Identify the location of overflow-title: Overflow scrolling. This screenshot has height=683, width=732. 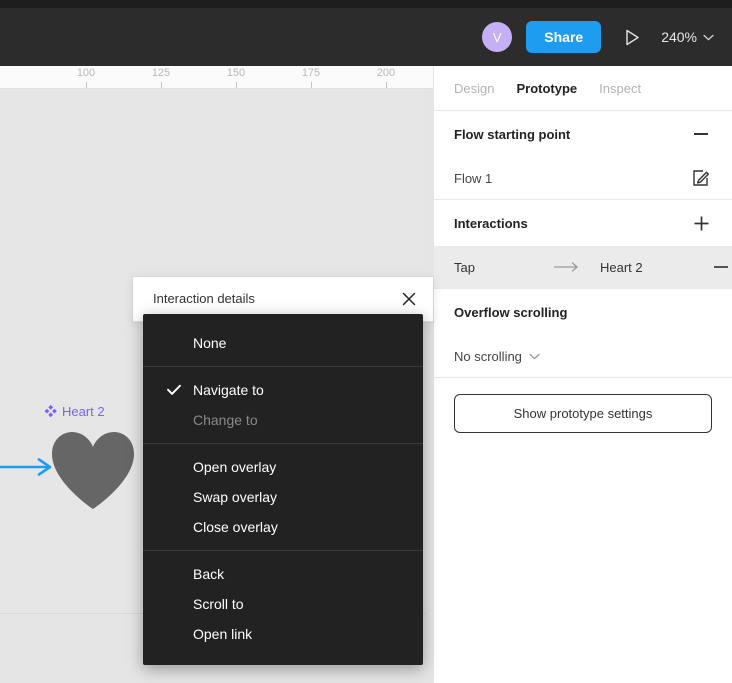
(511, 312).